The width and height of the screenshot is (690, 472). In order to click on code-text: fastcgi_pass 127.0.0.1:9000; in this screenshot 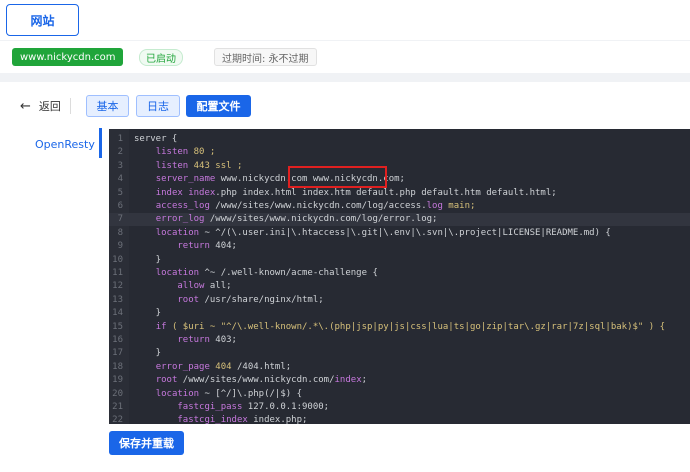, I will do `click(253, 407)`.